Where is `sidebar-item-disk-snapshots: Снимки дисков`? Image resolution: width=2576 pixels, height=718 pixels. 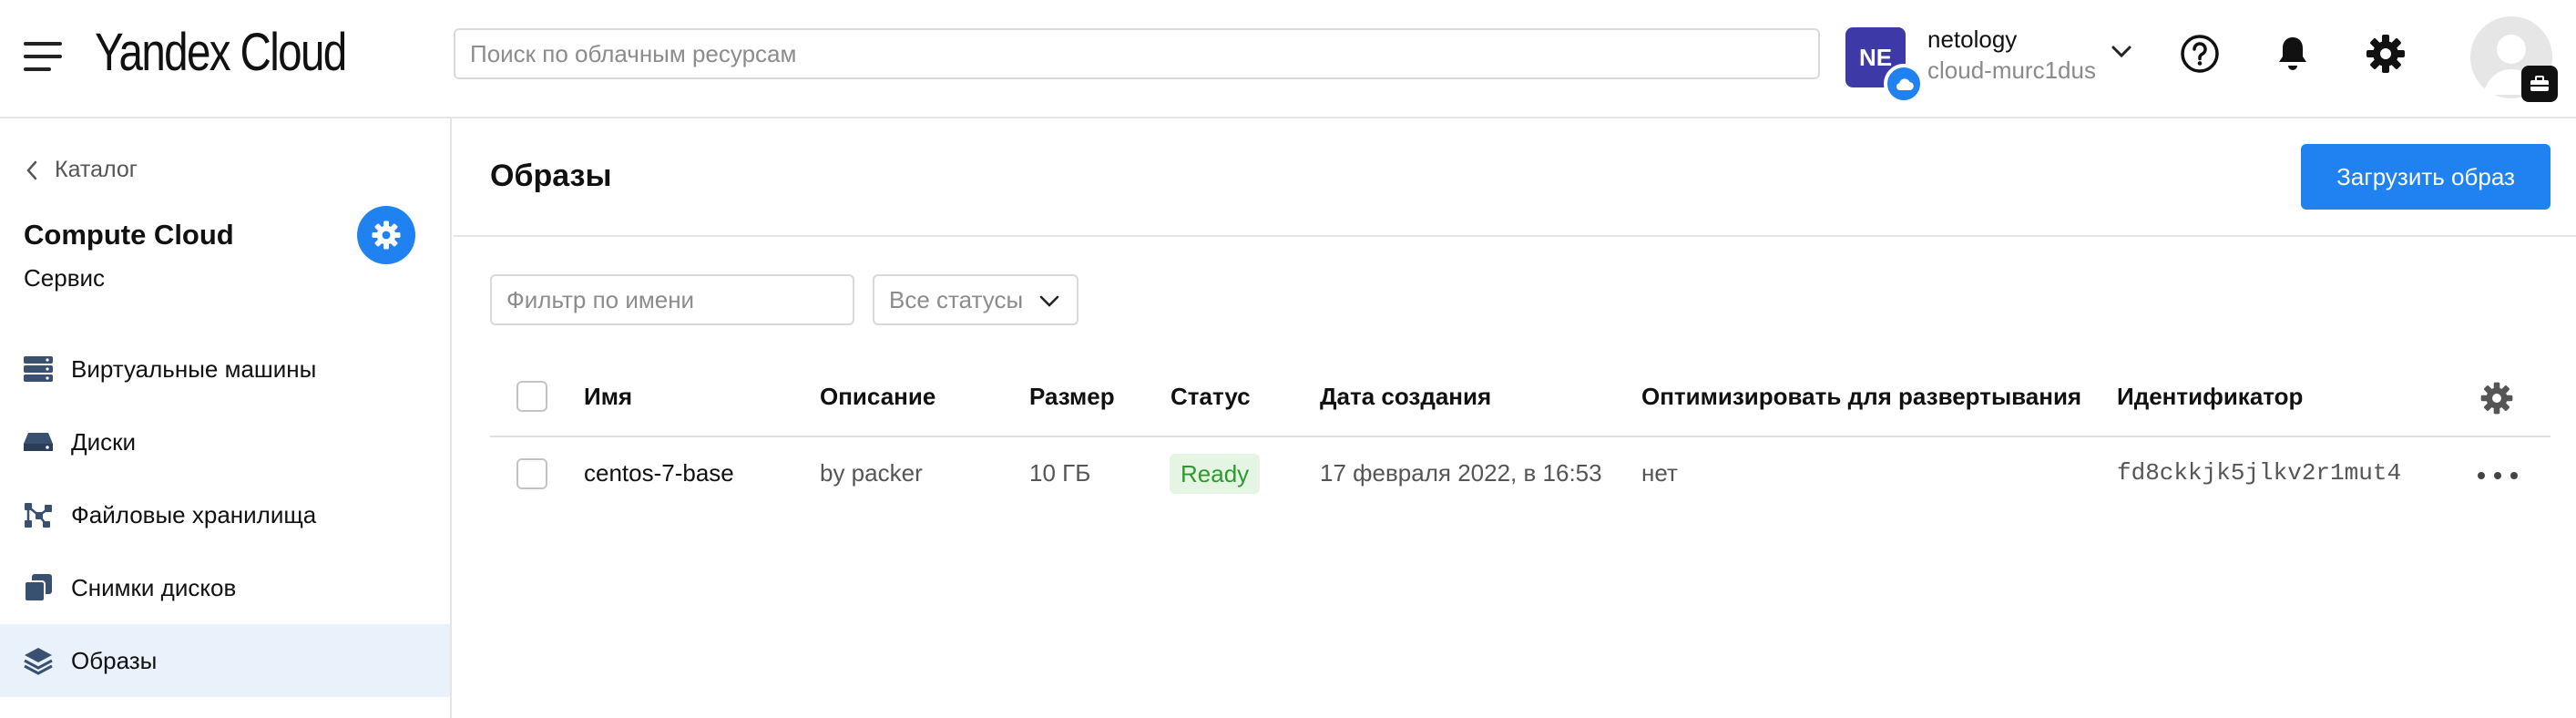 sidebar-item-disk-snapshots: Снимки дисков is located at coordinates (225, 588).